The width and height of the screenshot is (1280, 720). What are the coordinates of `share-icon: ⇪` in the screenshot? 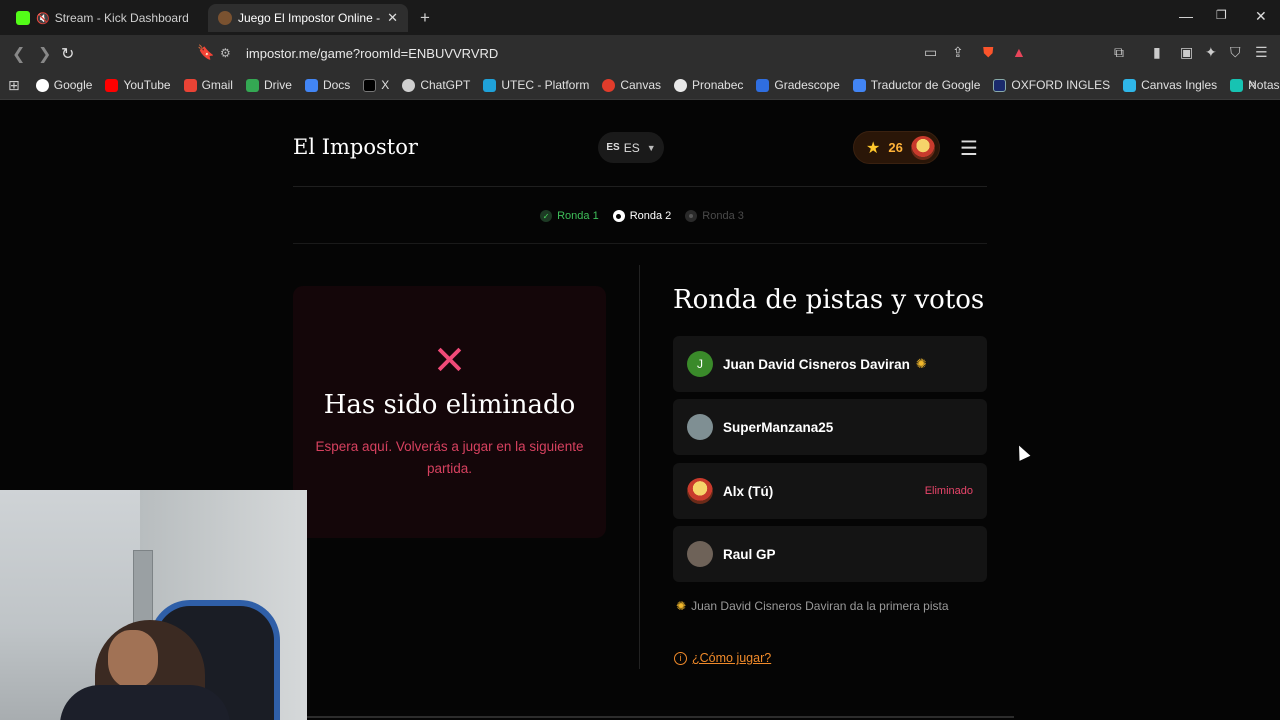 It's located at (958, 52).